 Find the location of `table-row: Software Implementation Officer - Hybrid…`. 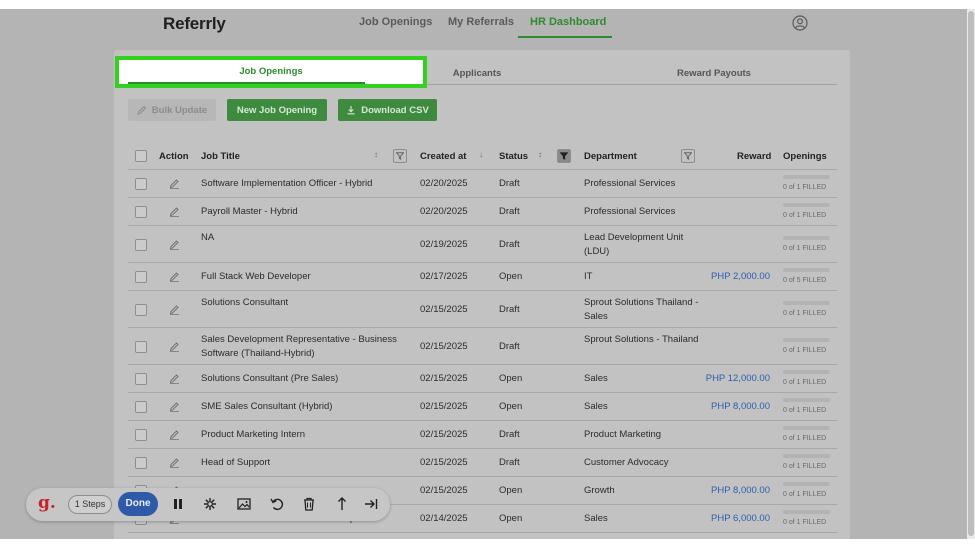

table-row: Software Implementation Officer - Hybrid… is located at coordinates (482, 184).